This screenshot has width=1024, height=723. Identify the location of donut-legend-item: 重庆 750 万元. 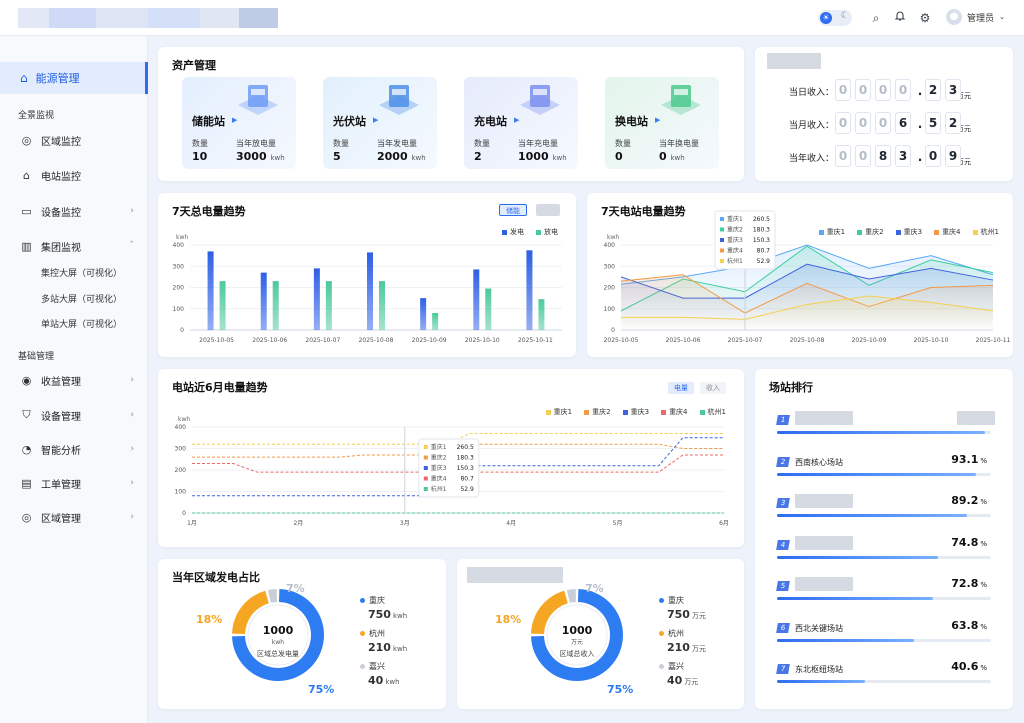
(699, 608).